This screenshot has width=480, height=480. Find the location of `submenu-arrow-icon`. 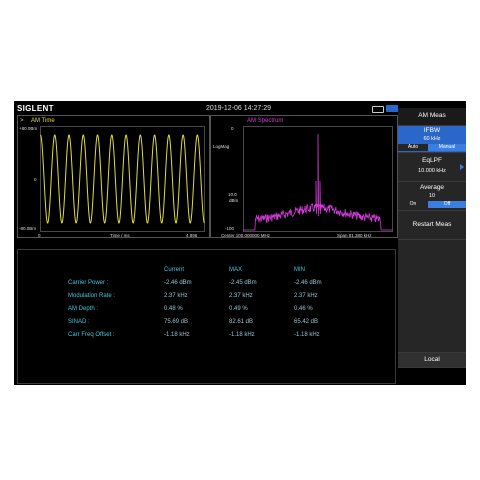

submenu-arrow-icon is located at coordinates (462, 167).